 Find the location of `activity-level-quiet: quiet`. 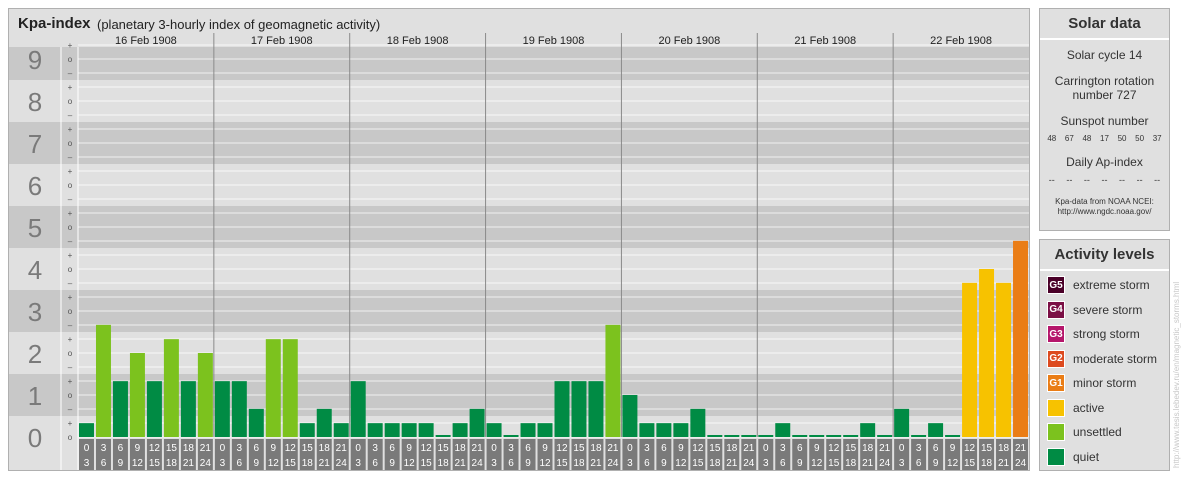

activity-level-quiet: quiet is located at coordinates (1073, 457).